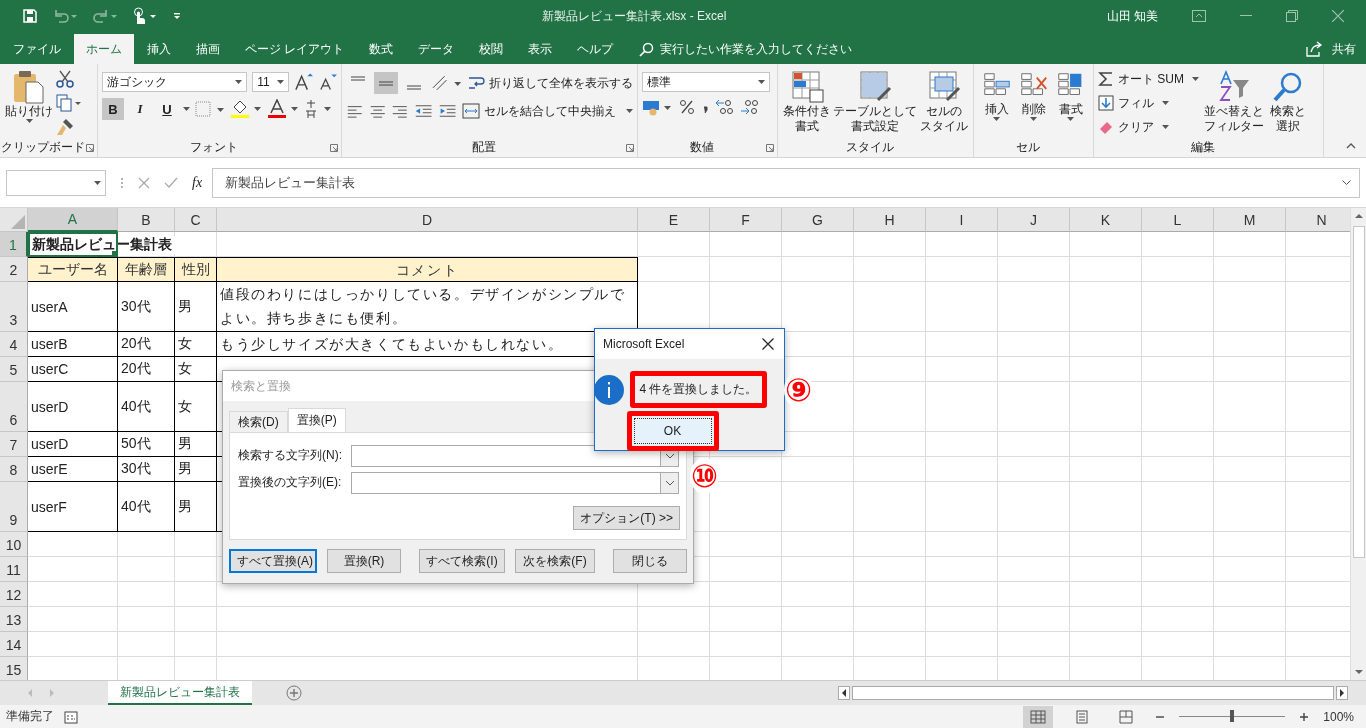 The height and width of the screenshot is (728, 1366). I want to click on restore-icon, so click(1292, 16).